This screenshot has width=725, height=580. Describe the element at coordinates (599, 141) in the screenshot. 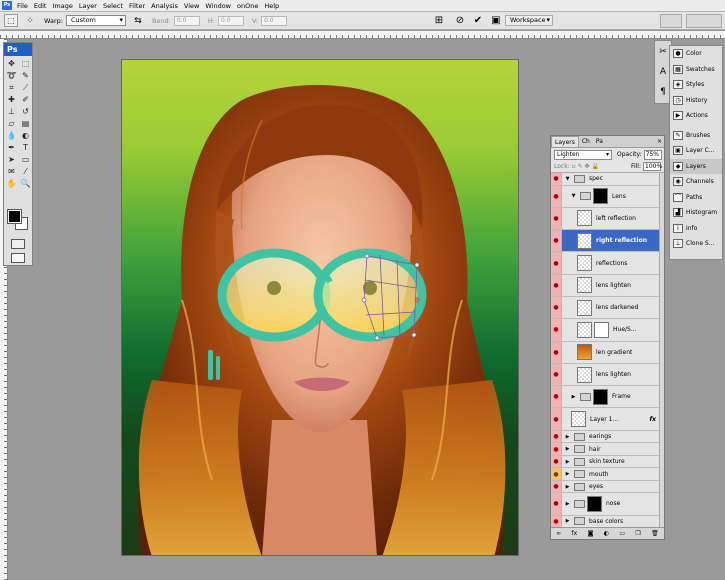

I see `tab-paths: Pa` at that location.